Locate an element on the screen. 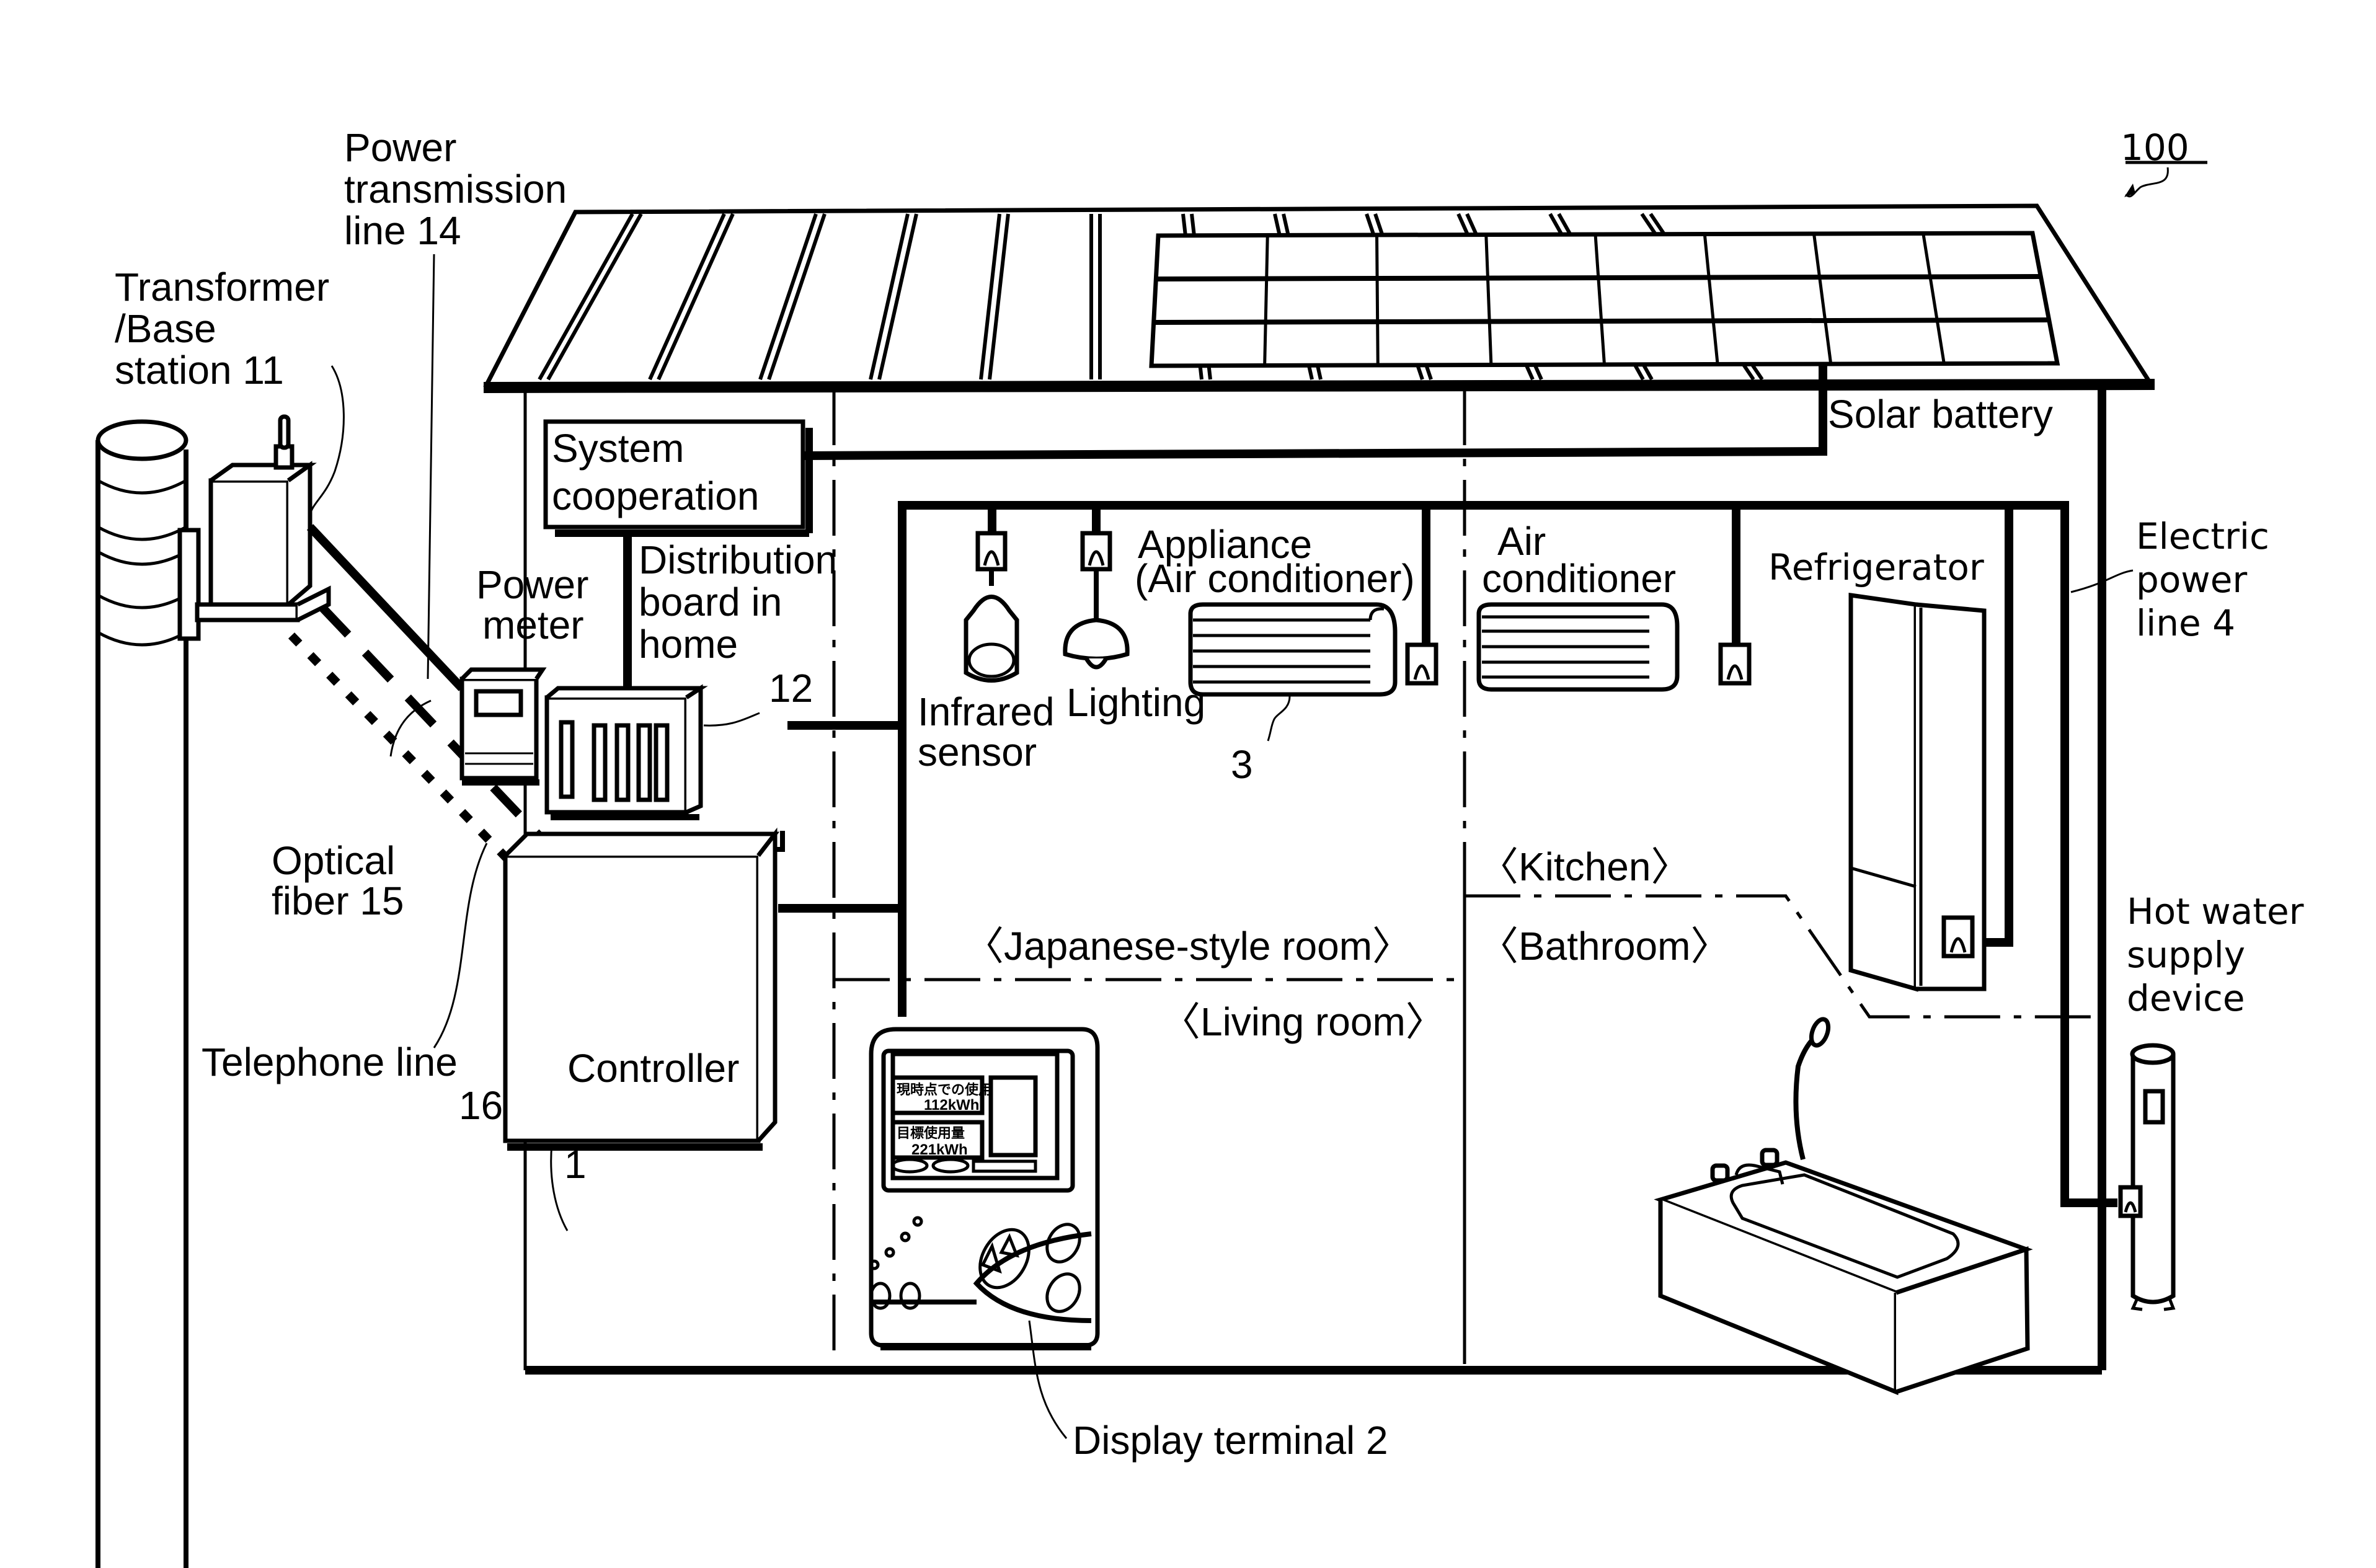  distribution-board-label-3: home is located at coordinates (689, 644).